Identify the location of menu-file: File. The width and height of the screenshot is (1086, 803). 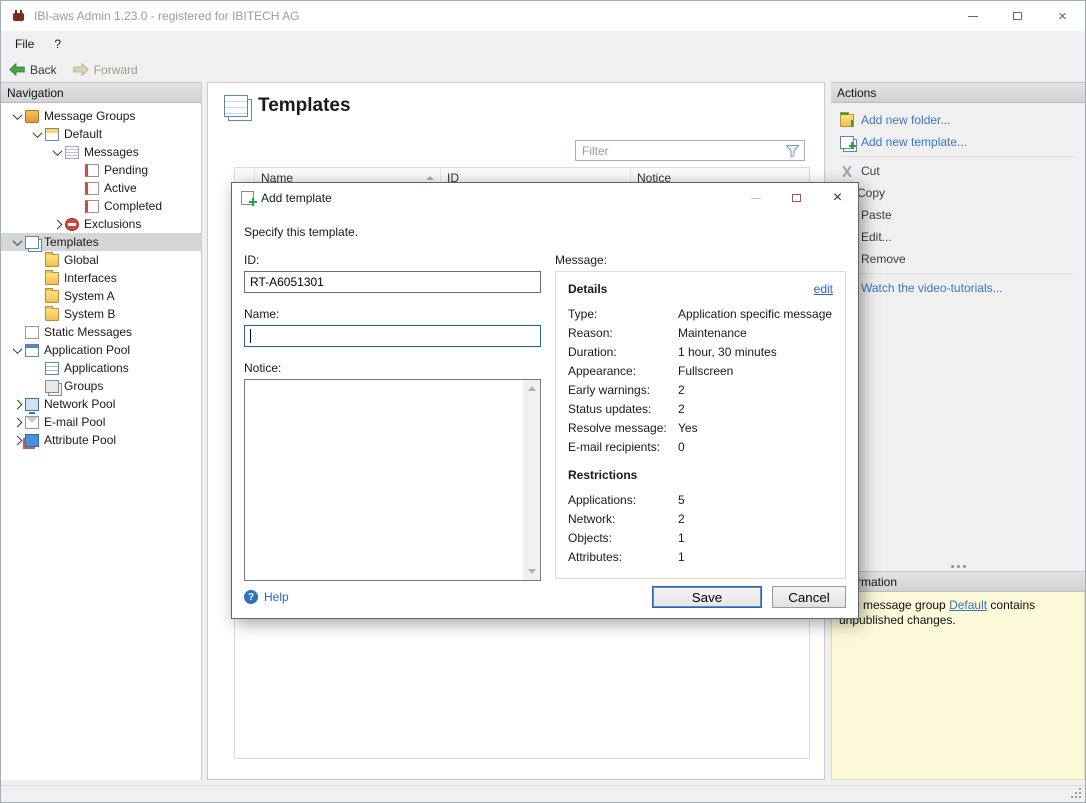
(24, 44).